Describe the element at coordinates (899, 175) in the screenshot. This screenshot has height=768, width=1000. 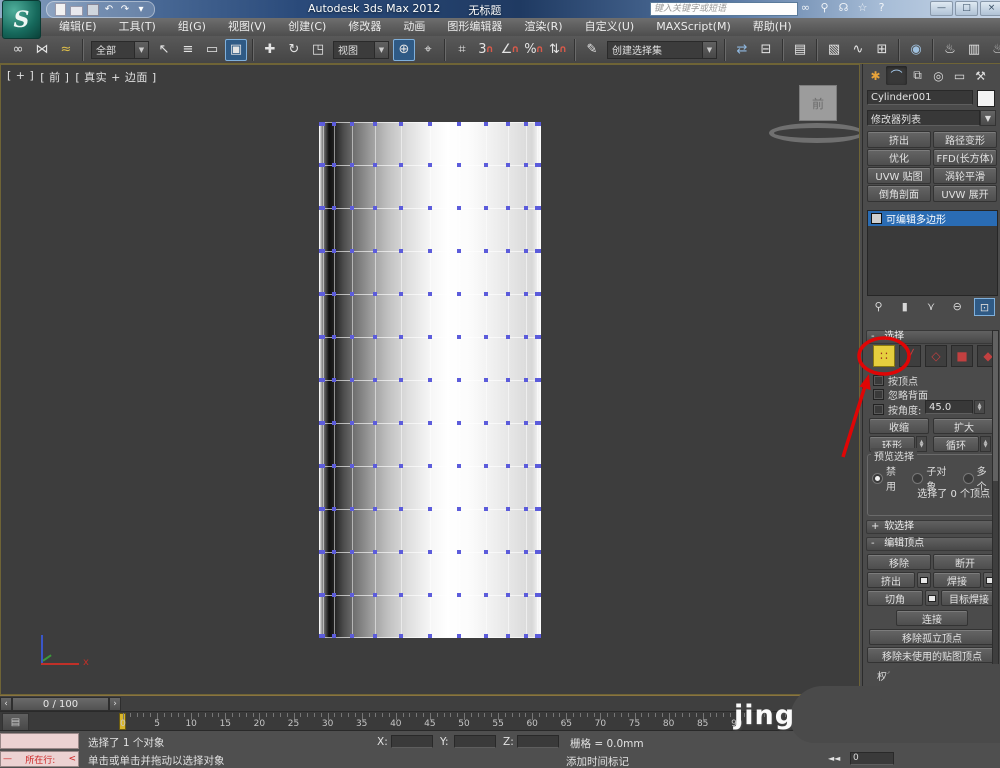
I see `modifier-button-UVW 贴图: UVW 贴图` at that location.